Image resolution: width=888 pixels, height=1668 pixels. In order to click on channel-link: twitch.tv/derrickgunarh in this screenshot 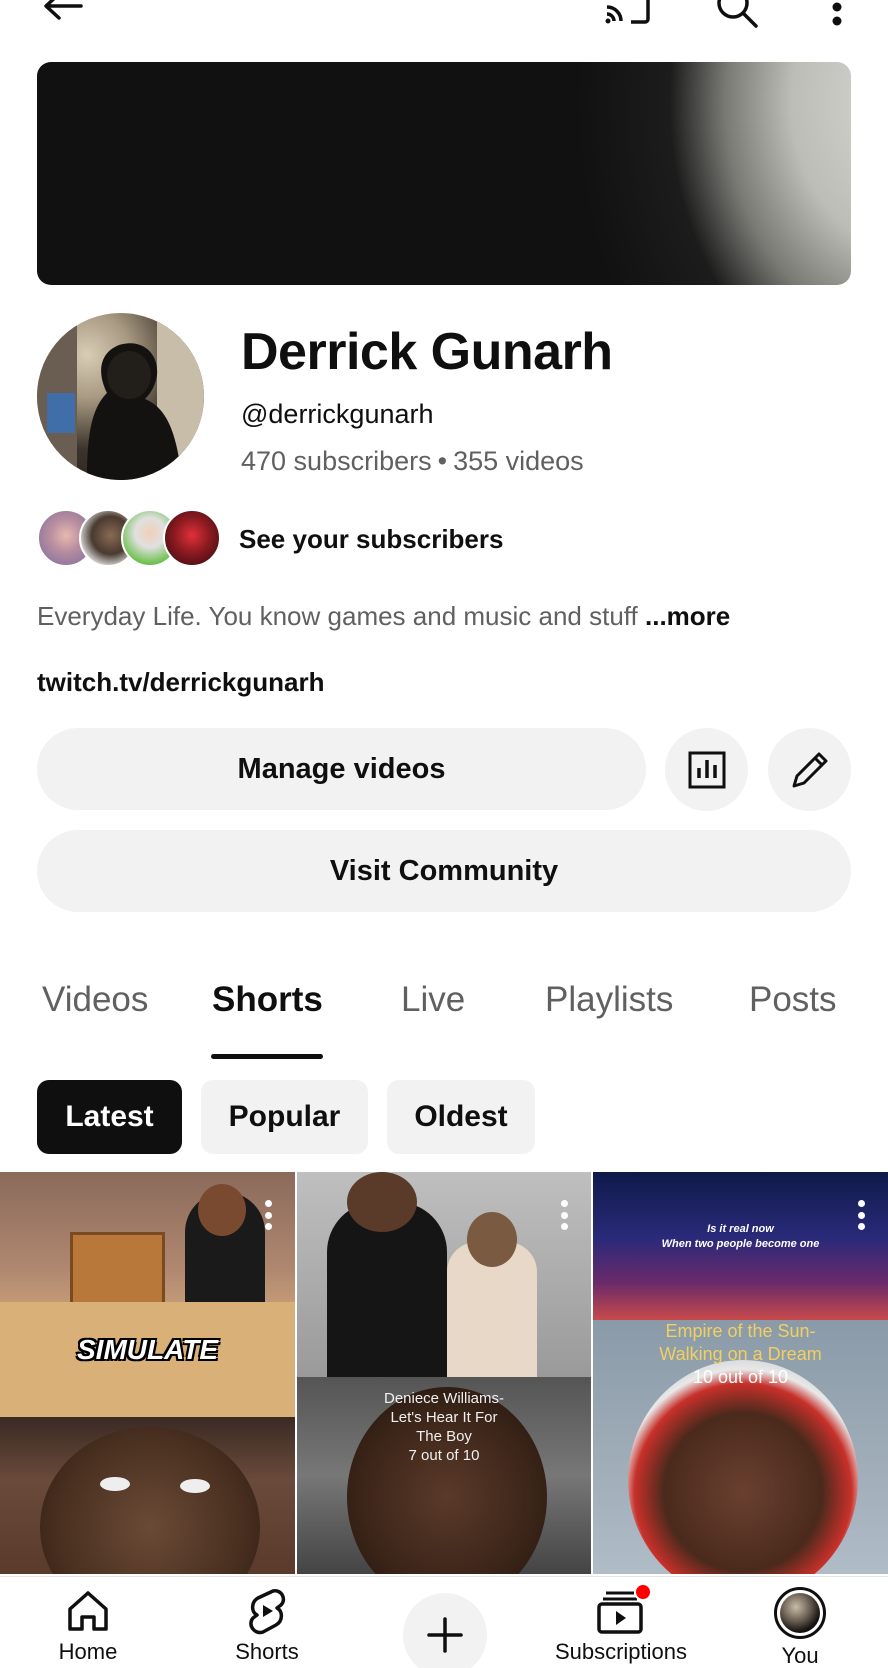, I will do `click(181, 682)`.